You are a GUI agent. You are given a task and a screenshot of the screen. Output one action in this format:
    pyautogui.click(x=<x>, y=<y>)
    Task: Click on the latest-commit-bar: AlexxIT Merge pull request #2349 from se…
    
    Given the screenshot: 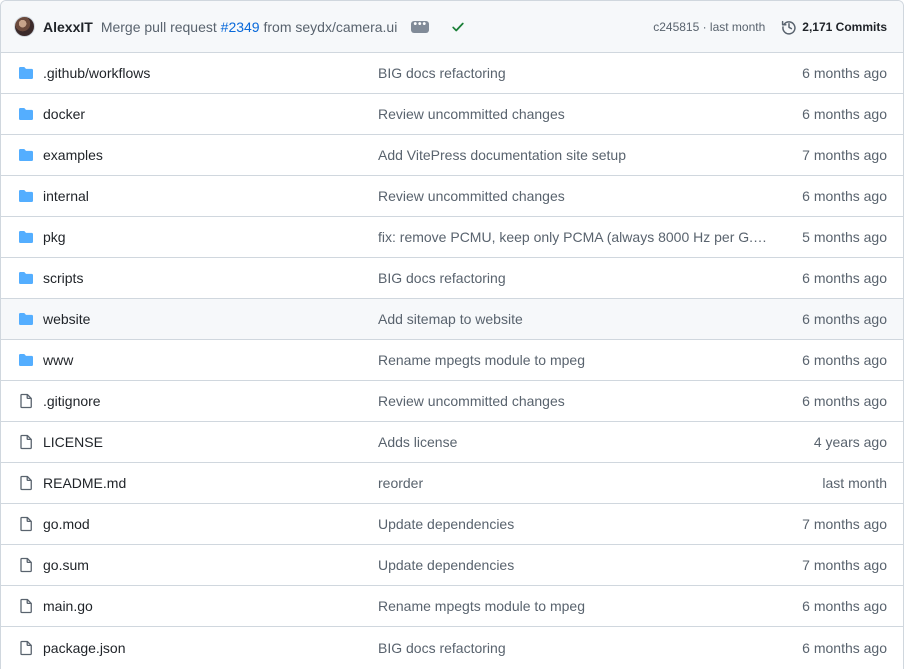 What is the action you would take?
    pyautogui.click(x=452, y=27)
    